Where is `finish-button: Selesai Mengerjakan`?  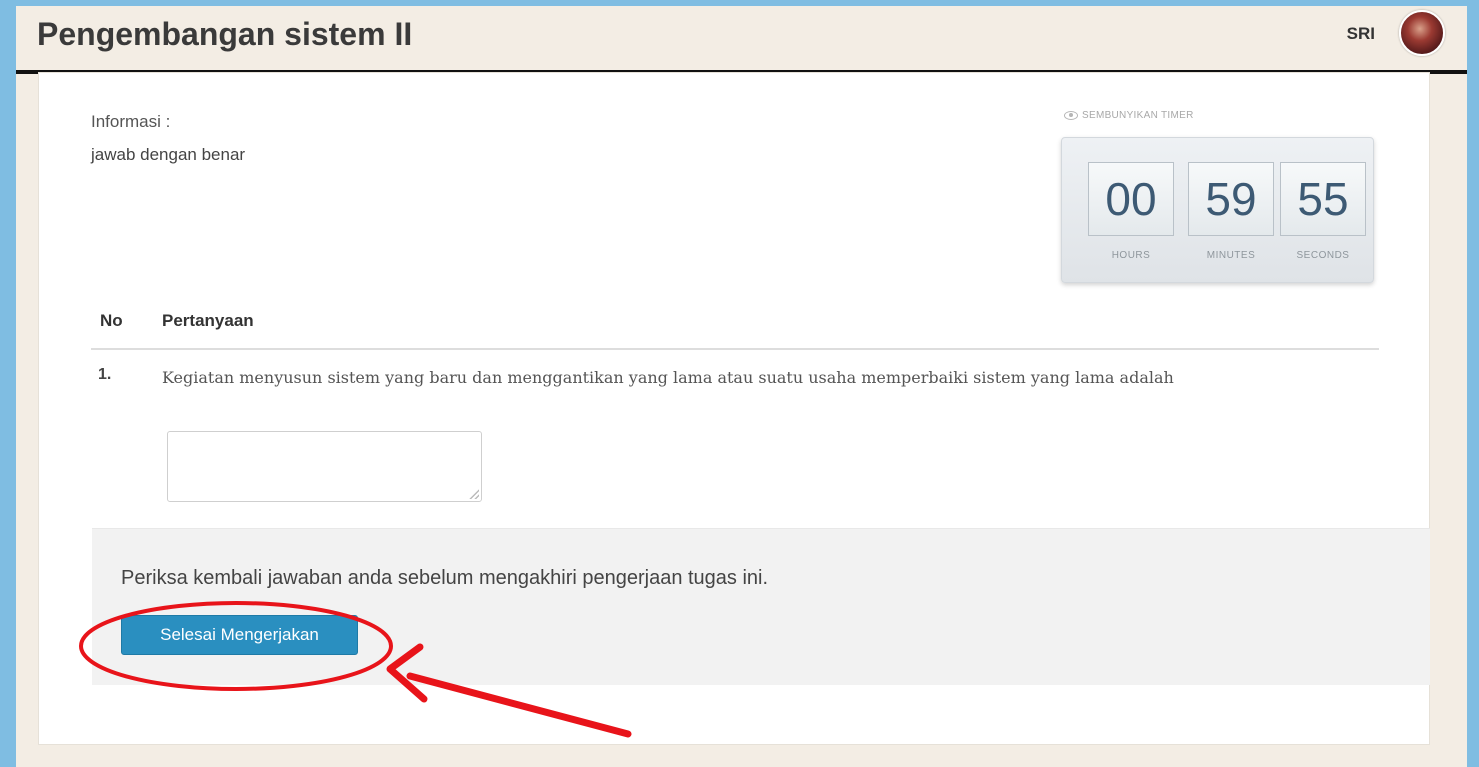 finish-button: Selesai Mengerjakan is located at coordinates (239, 635).